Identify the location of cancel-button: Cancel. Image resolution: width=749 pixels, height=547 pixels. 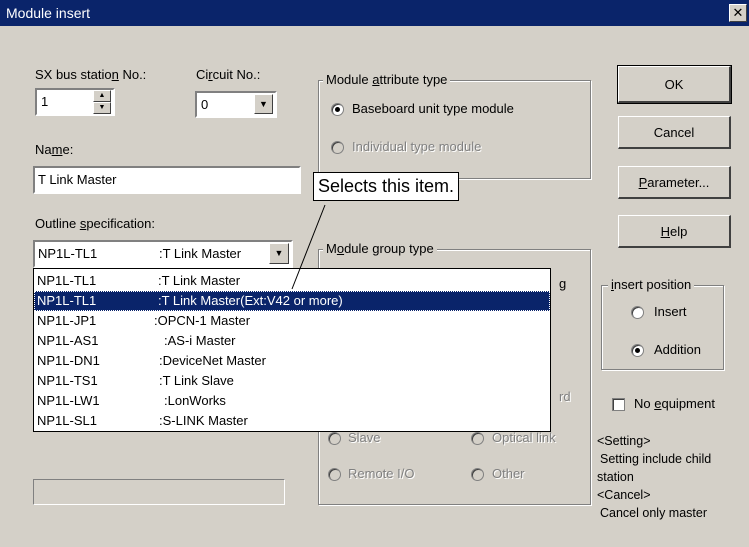
(674, 132).